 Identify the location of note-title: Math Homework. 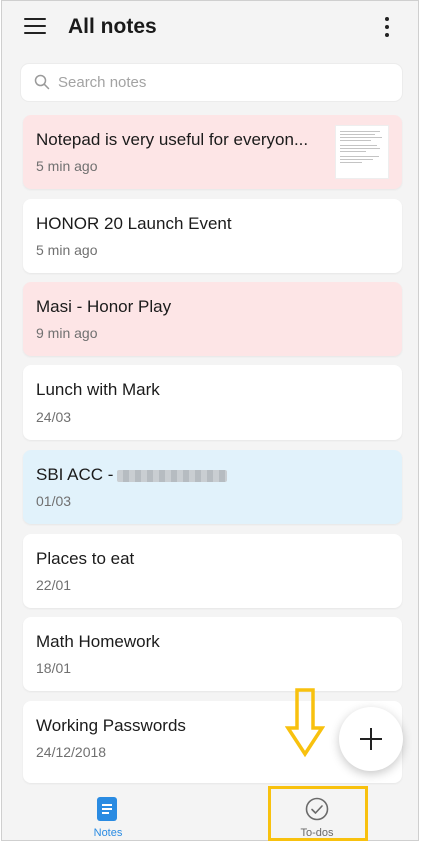
(98, 641).